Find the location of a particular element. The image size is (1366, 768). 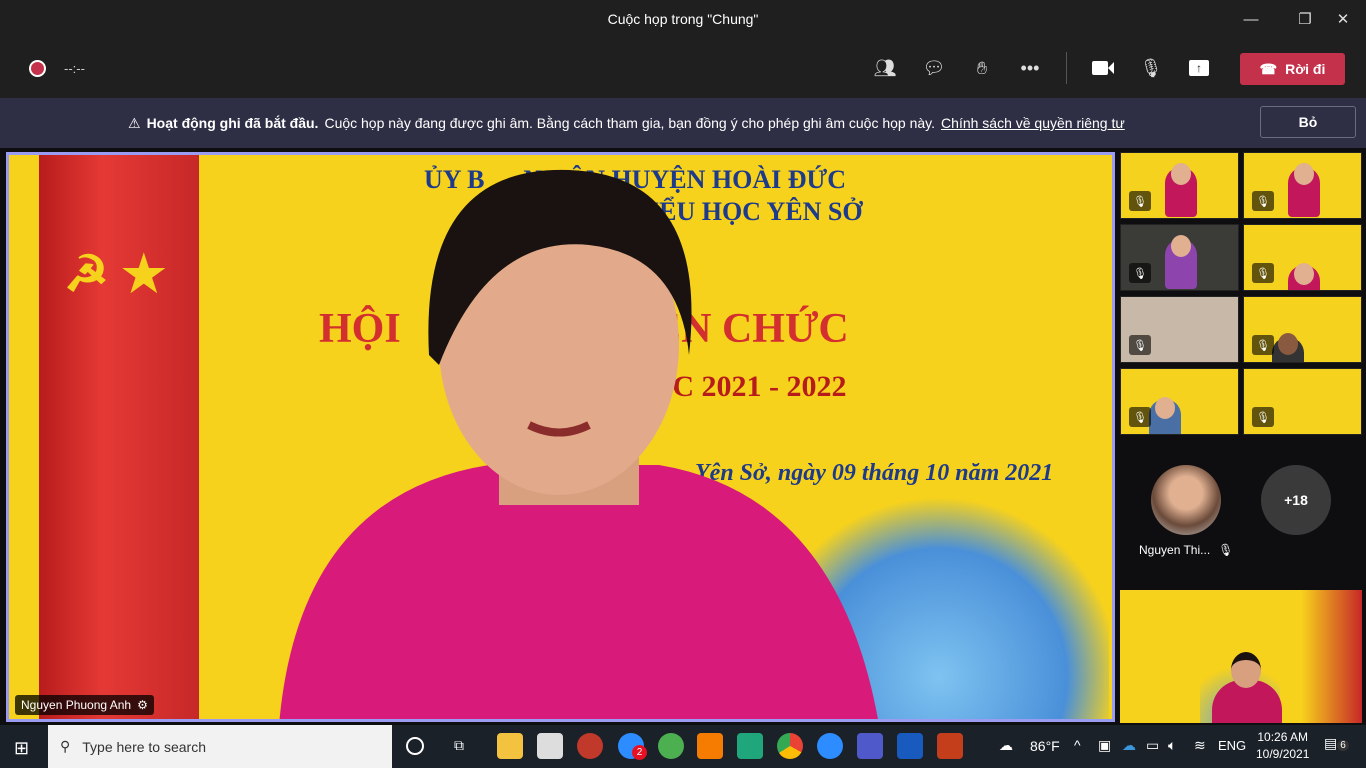

leave-label: Rời đi is located at coordinates (1305, 69).